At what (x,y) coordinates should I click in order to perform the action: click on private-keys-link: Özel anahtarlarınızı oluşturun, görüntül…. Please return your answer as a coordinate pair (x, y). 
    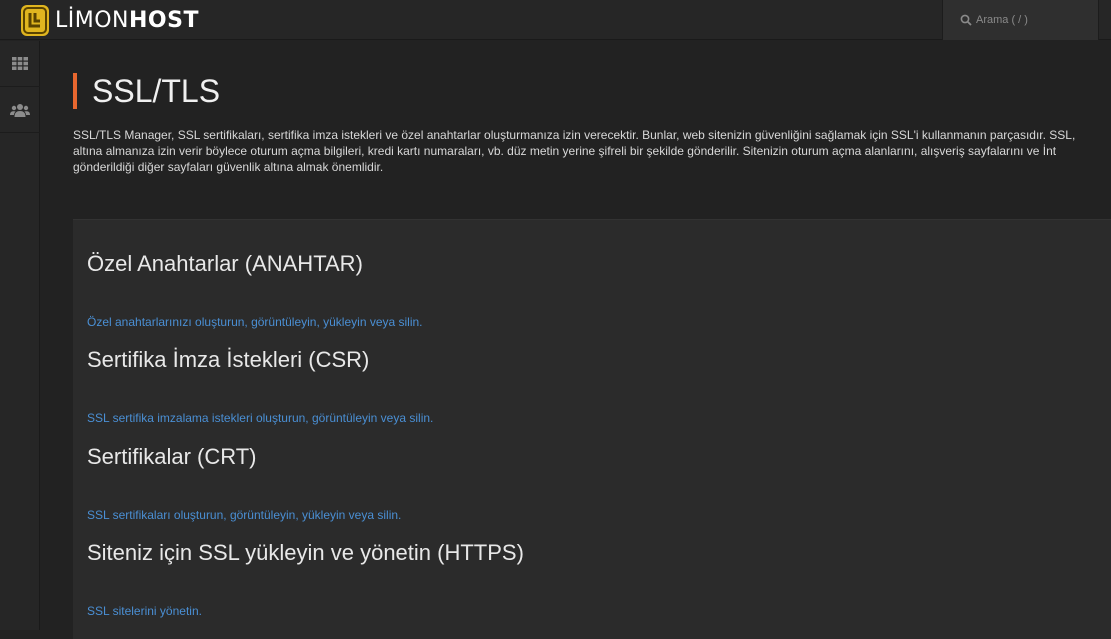
    Looking at the image, I should click on (255, 322).